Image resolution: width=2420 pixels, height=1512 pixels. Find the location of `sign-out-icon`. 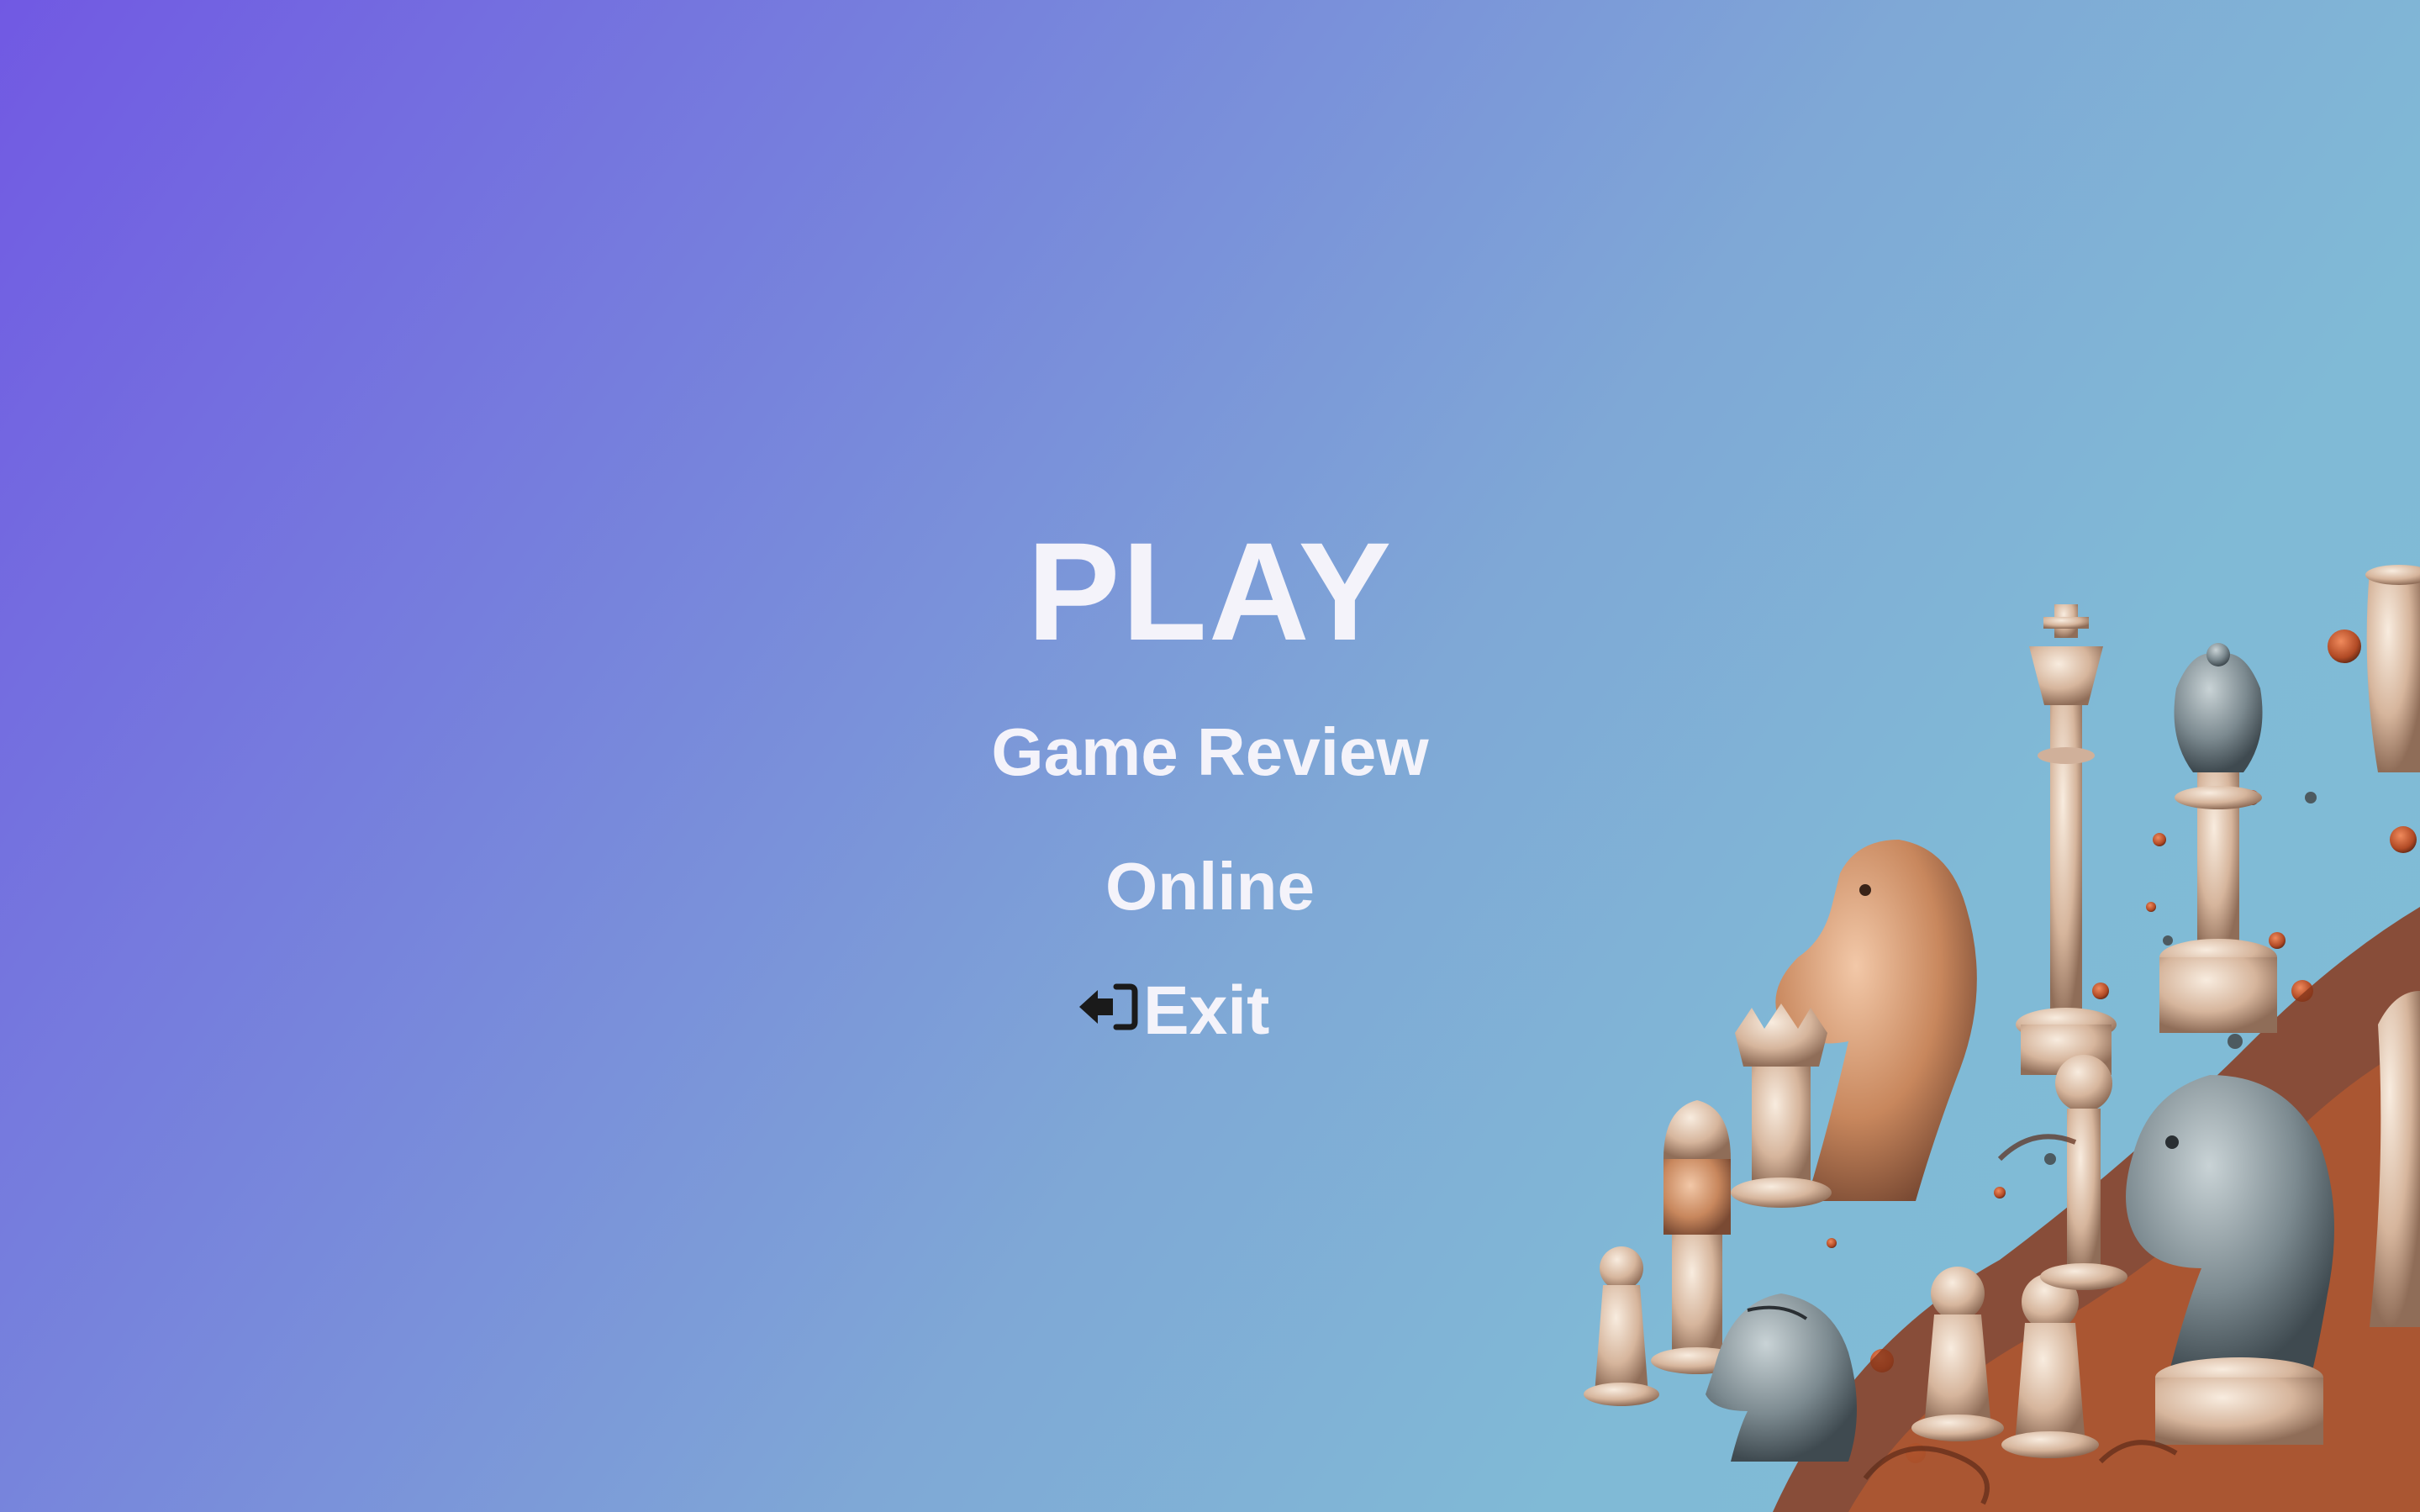

sign-out-icon is located at coordinates (1108, 1011).